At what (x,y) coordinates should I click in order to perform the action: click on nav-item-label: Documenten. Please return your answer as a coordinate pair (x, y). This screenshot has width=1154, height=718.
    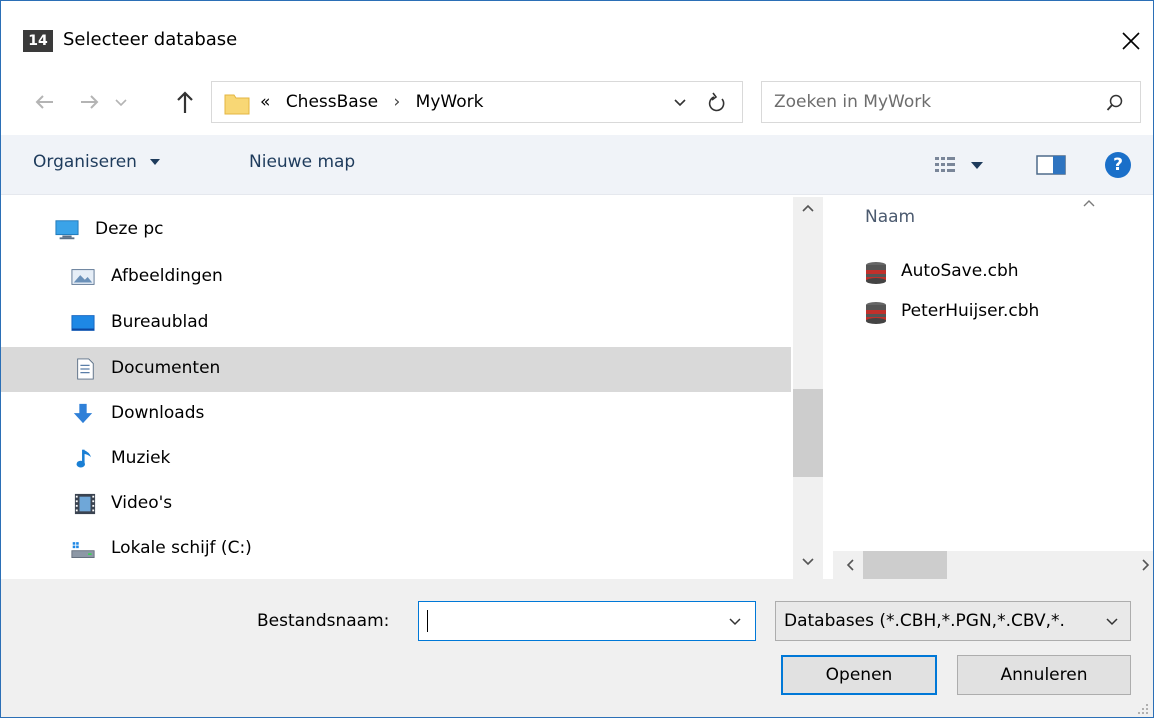
    Looking at the image, I should click on (166, 368).